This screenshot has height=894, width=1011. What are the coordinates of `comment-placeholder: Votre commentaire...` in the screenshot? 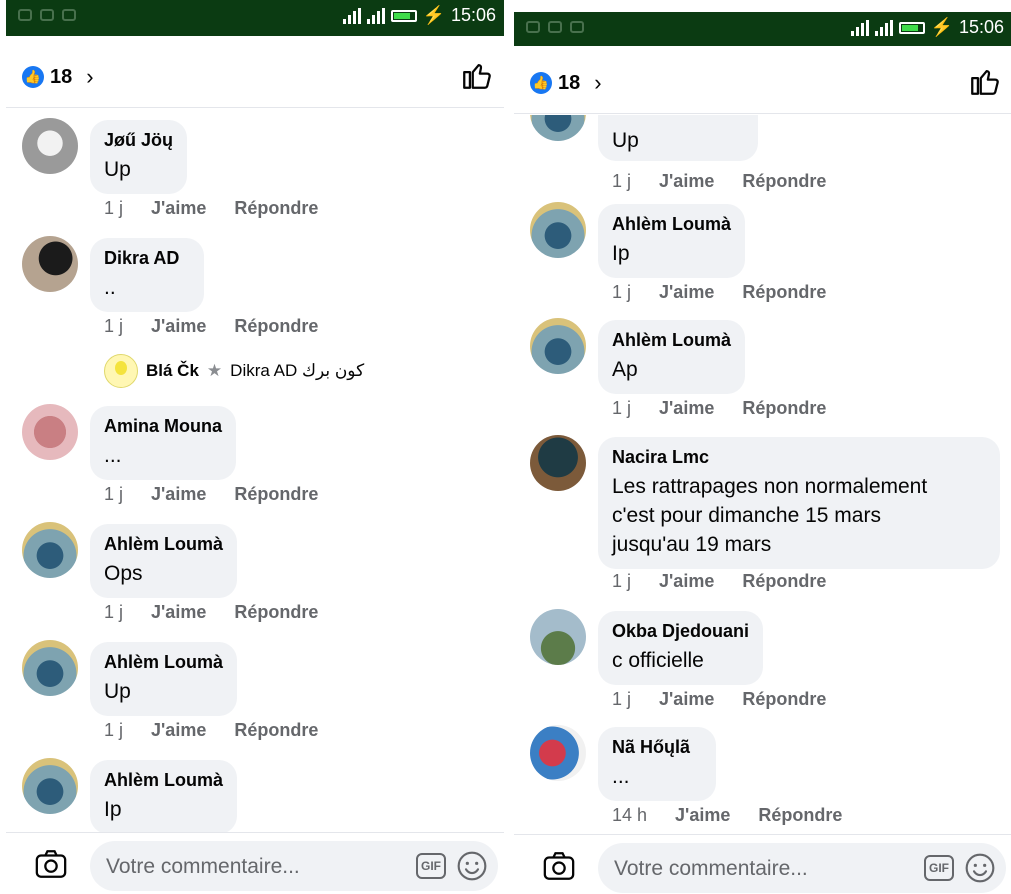 It's located at (203, 866).